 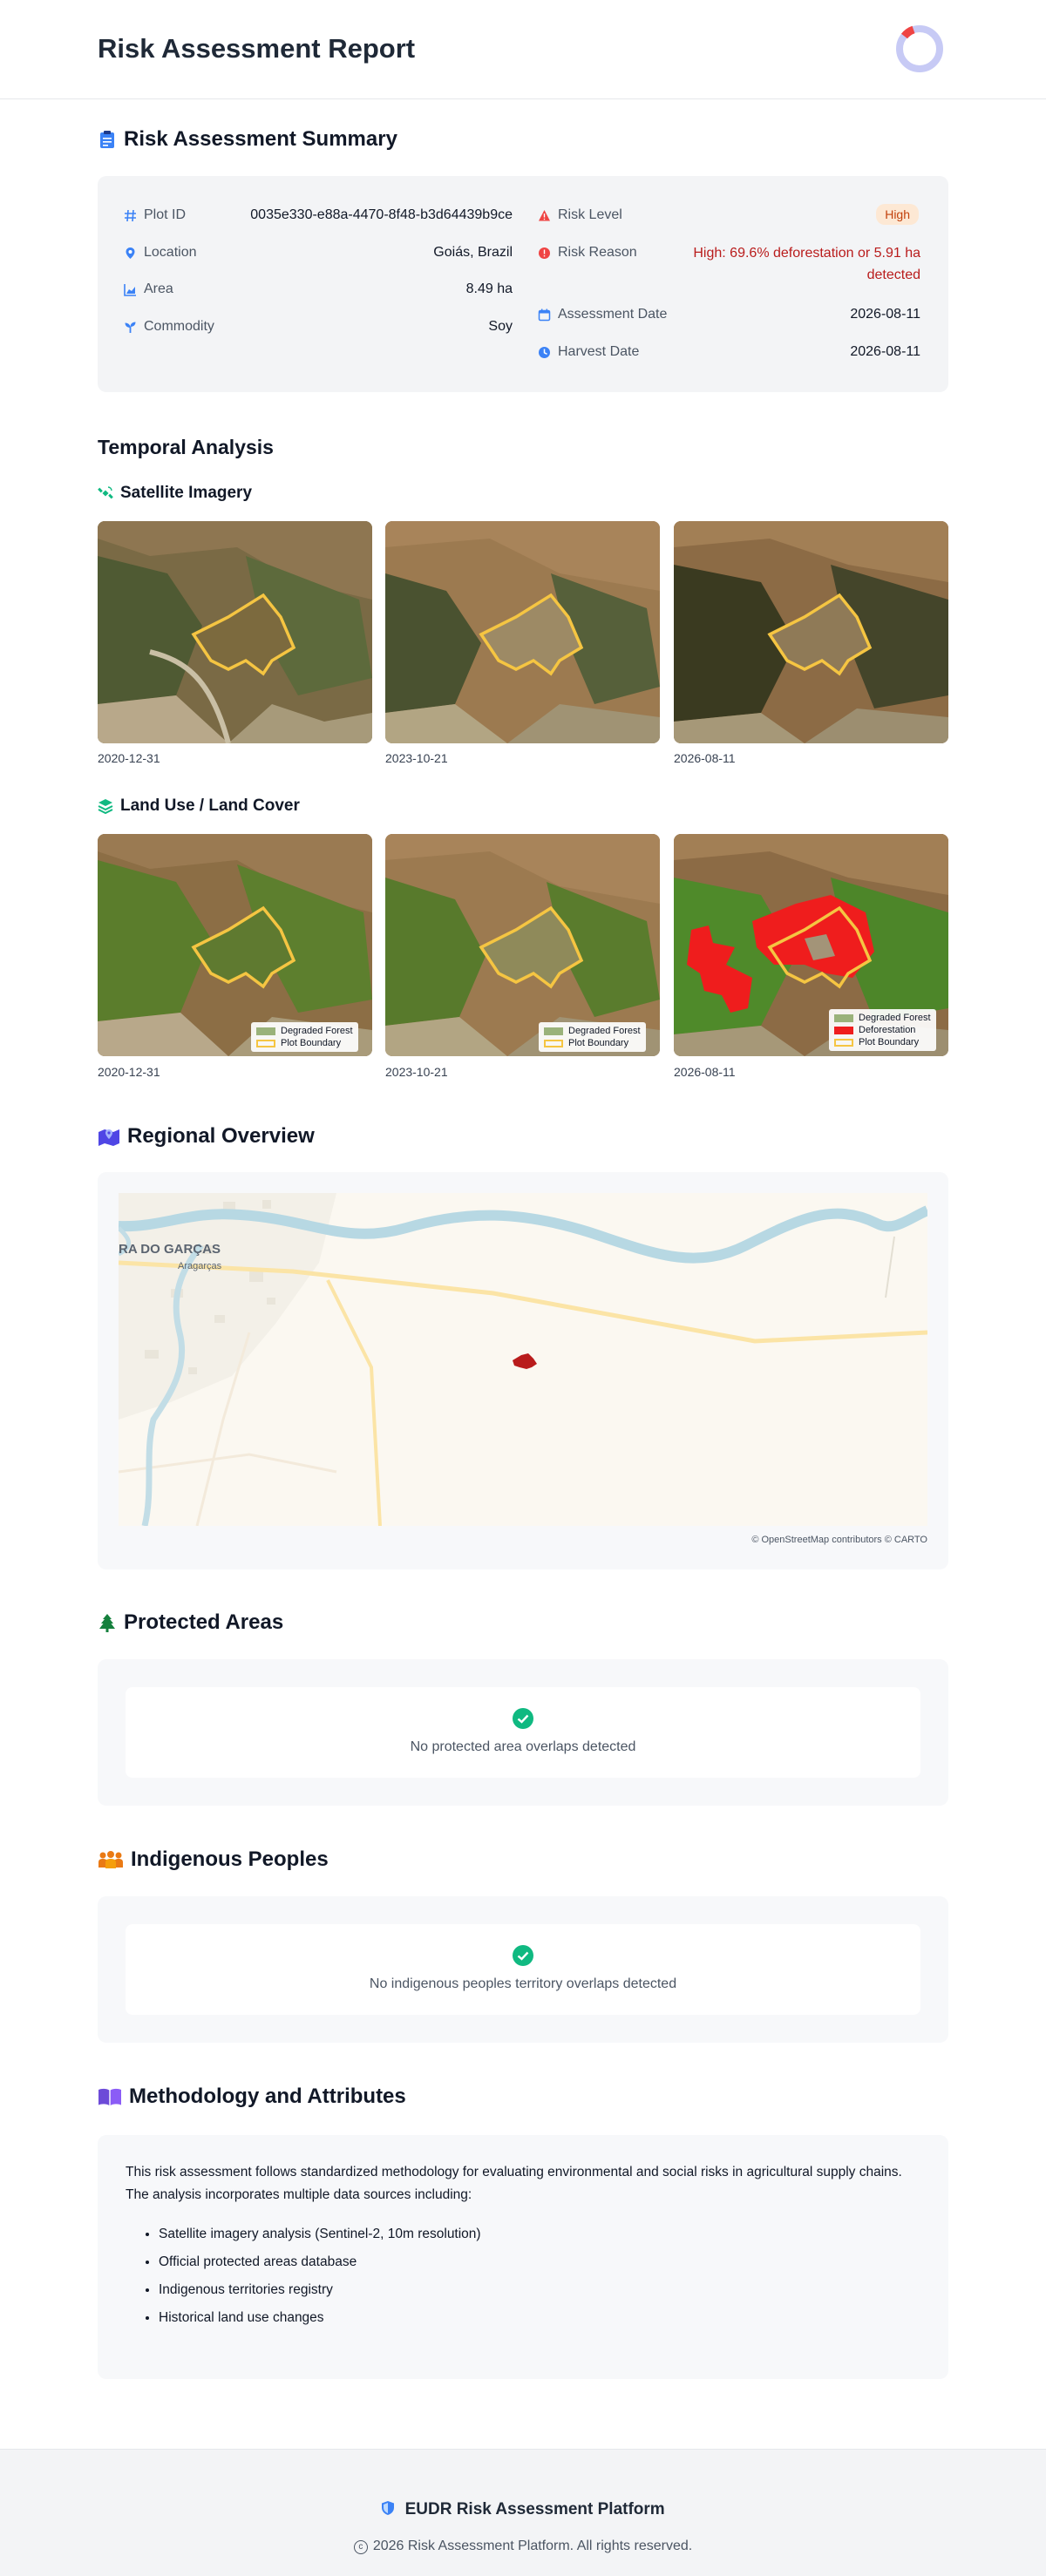 What do you see at coordinates (186, 447) in the screenshot?
I see `temporal-title: Temporal Analysis` at bounding box center [186, 447].